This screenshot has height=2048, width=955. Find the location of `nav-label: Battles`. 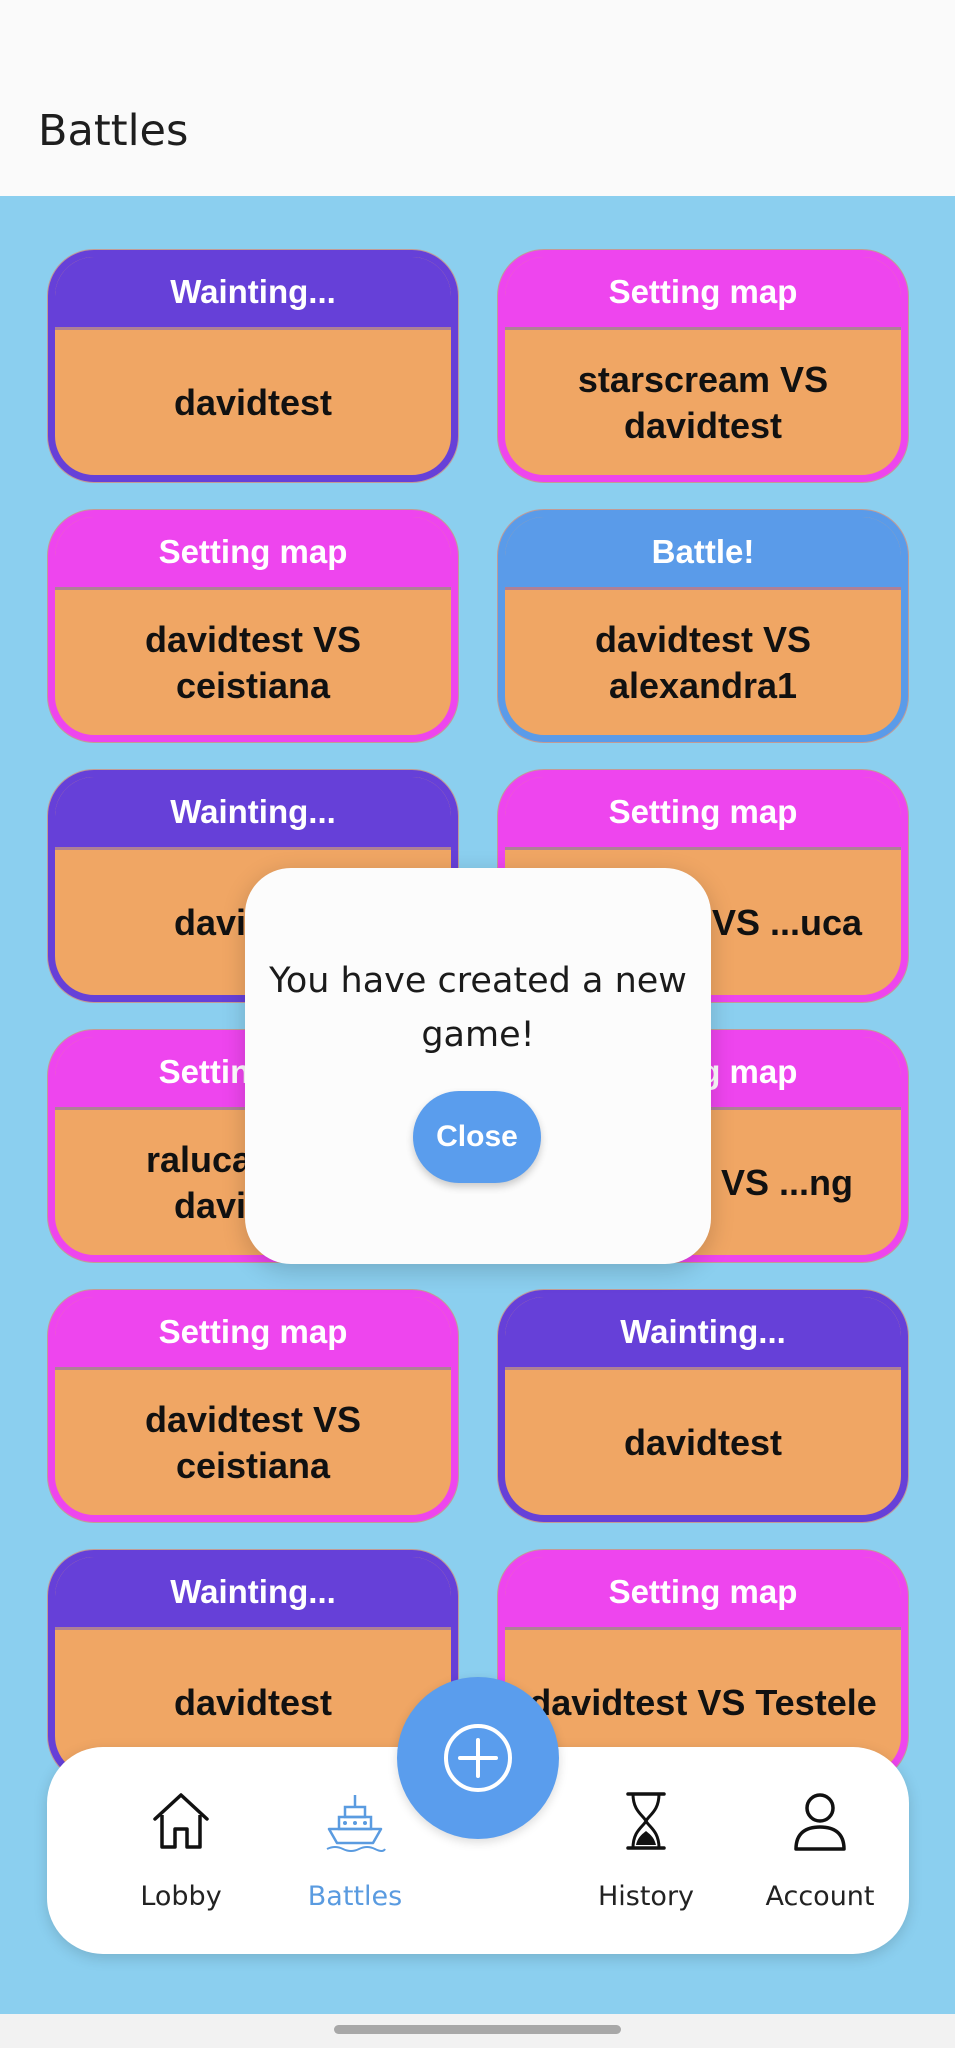

nav-label: Battles is located at coordinates (355, 1896).